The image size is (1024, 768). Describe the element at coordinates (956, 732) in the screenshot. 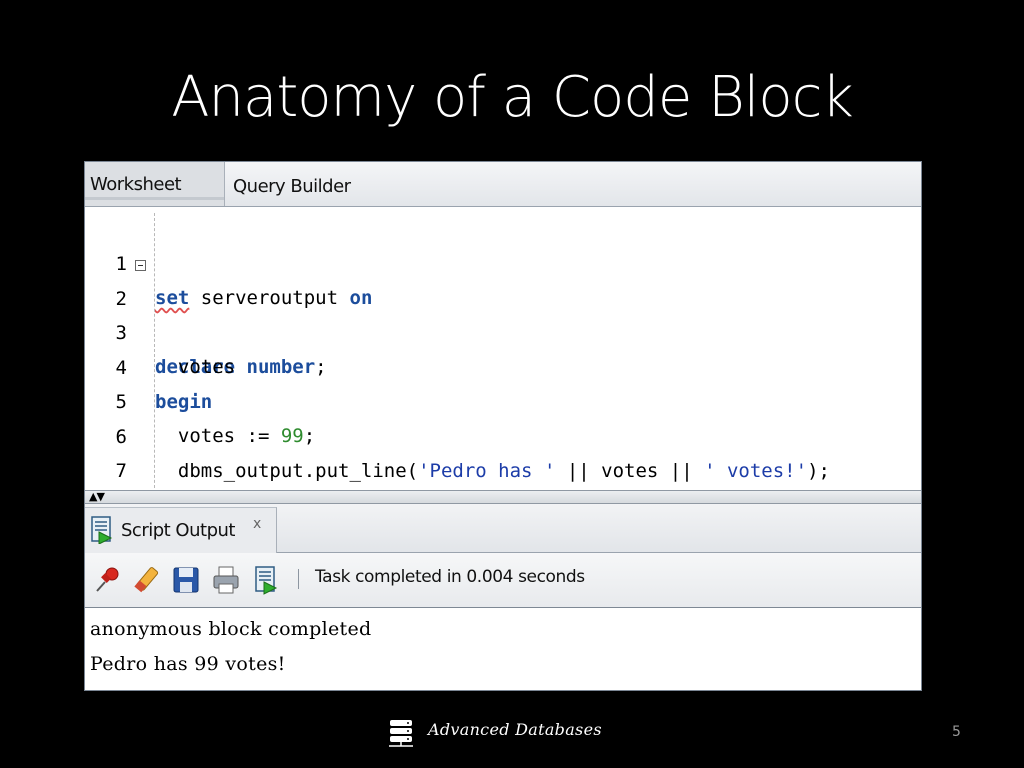

I see `page-number: 5` at that location.